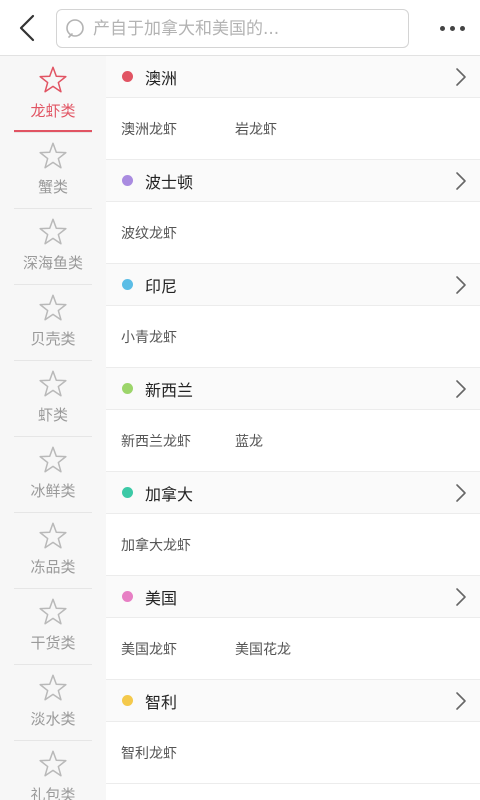 This screenshot has width=480, height=800. Describe the element at coordinates (178, 649) in the screenshot. I see `product-link: 美国龙虾` at that location.